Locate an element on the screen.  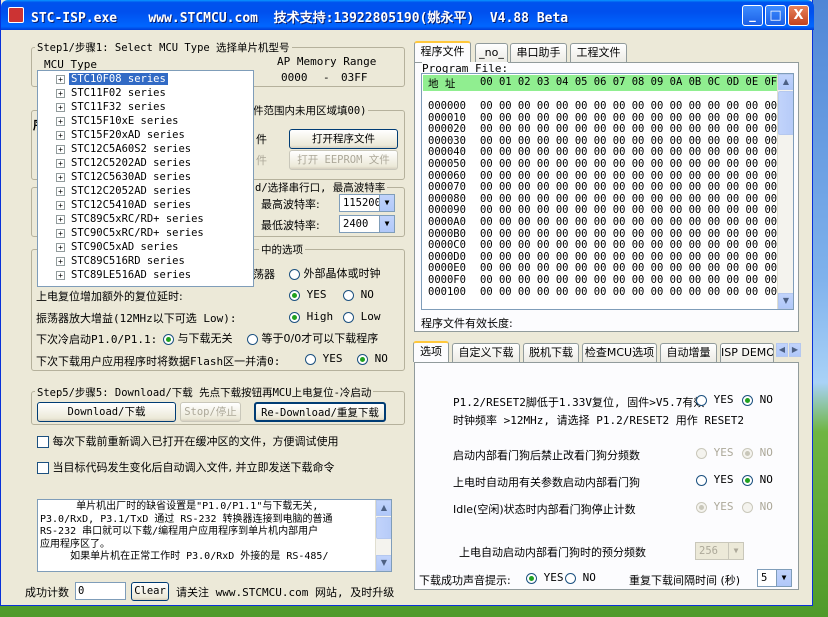
min-baud-select: 2400 ▼ is located at coordinates (367, 224).